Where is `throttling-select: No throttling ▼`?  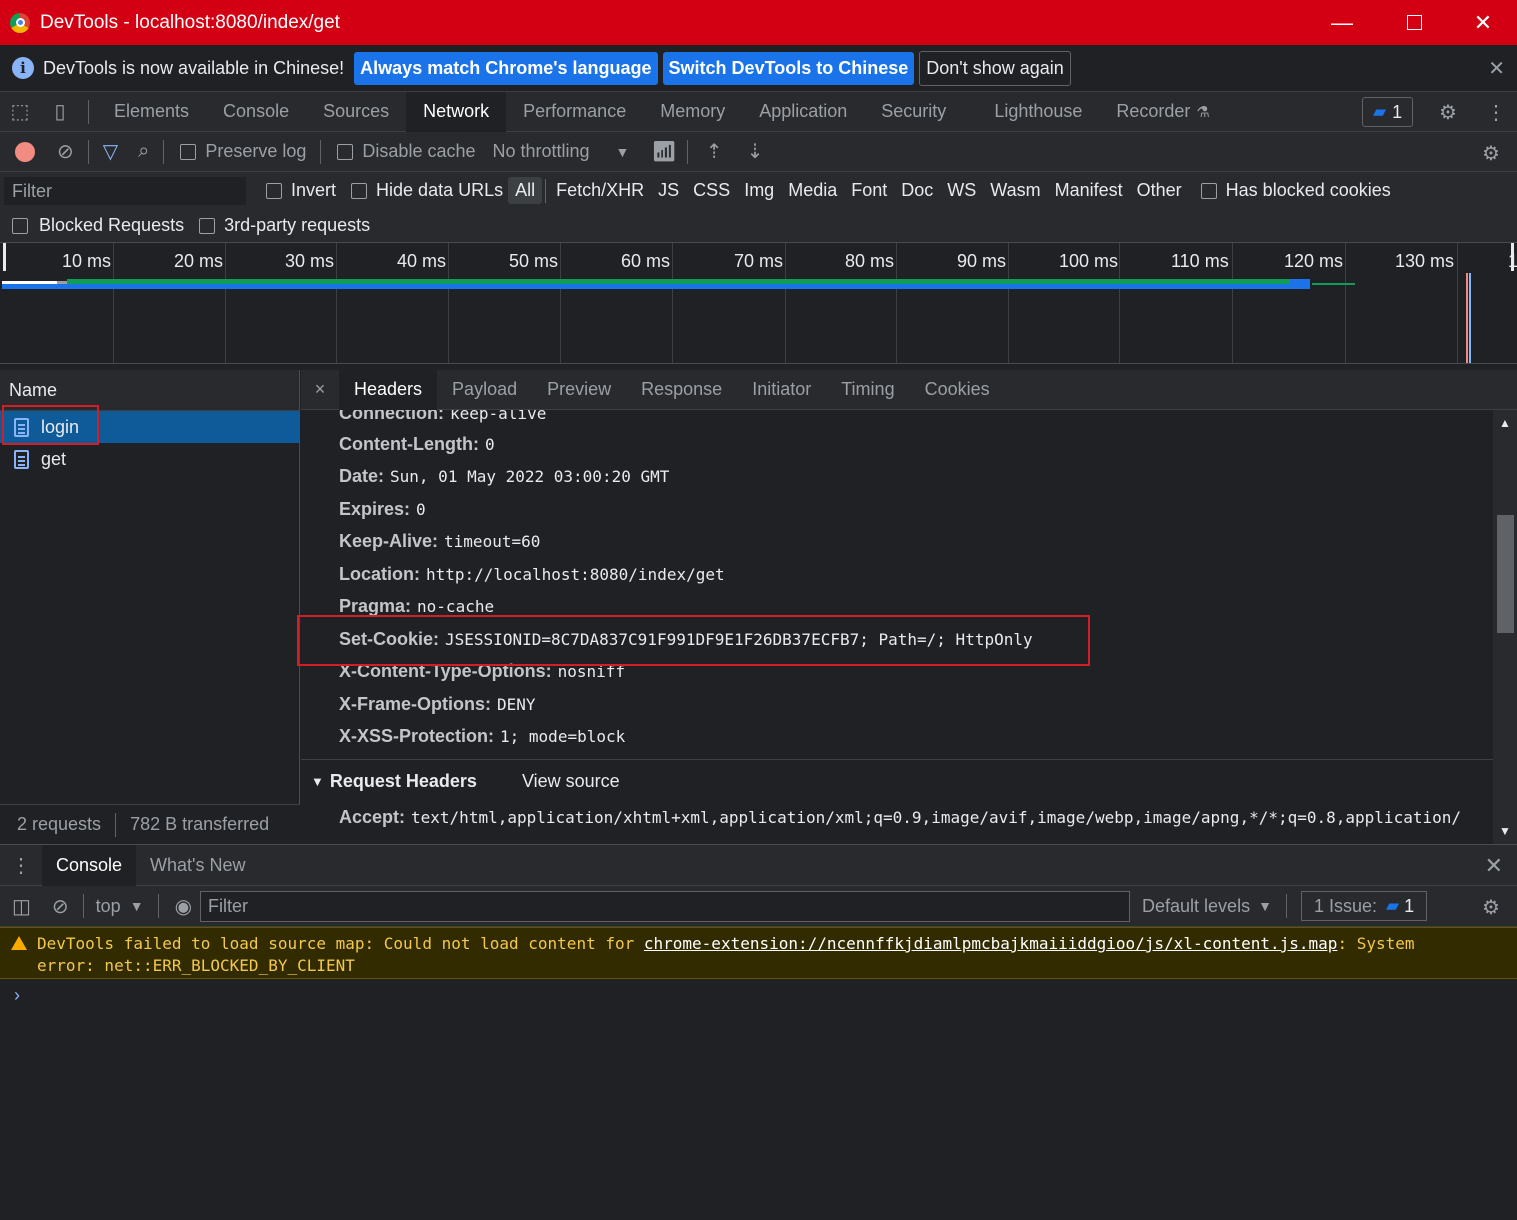 throttling-select: No throttling ▼ is located at coordinates (560, 151).